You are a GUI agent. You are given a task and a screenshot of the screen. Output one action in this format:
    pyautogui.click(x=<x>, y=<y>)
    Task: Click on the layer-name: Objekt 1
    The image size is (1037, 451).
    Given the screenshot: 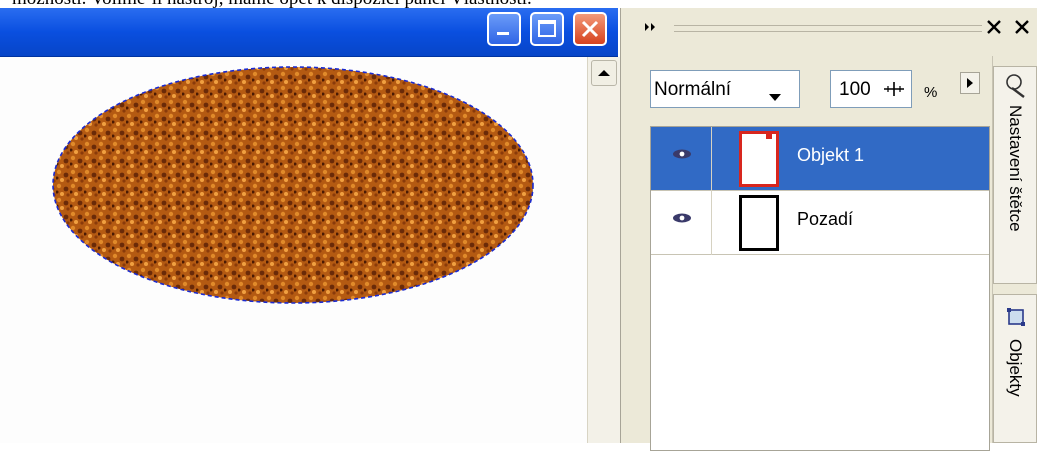 What is the action you would take?
    pyautogui.click(x=831, y=155)
    